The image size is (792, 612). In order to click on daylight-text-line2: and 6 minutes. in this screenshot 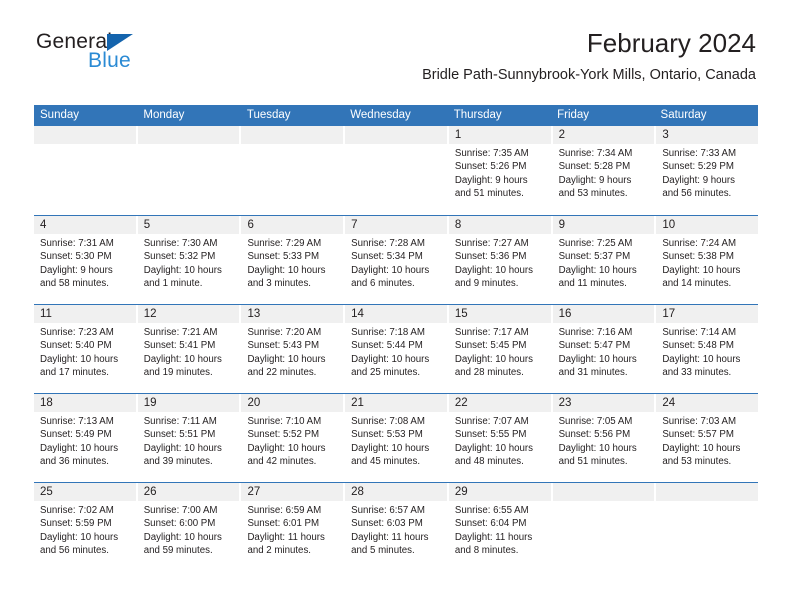, I will do `click(383, 284)`.